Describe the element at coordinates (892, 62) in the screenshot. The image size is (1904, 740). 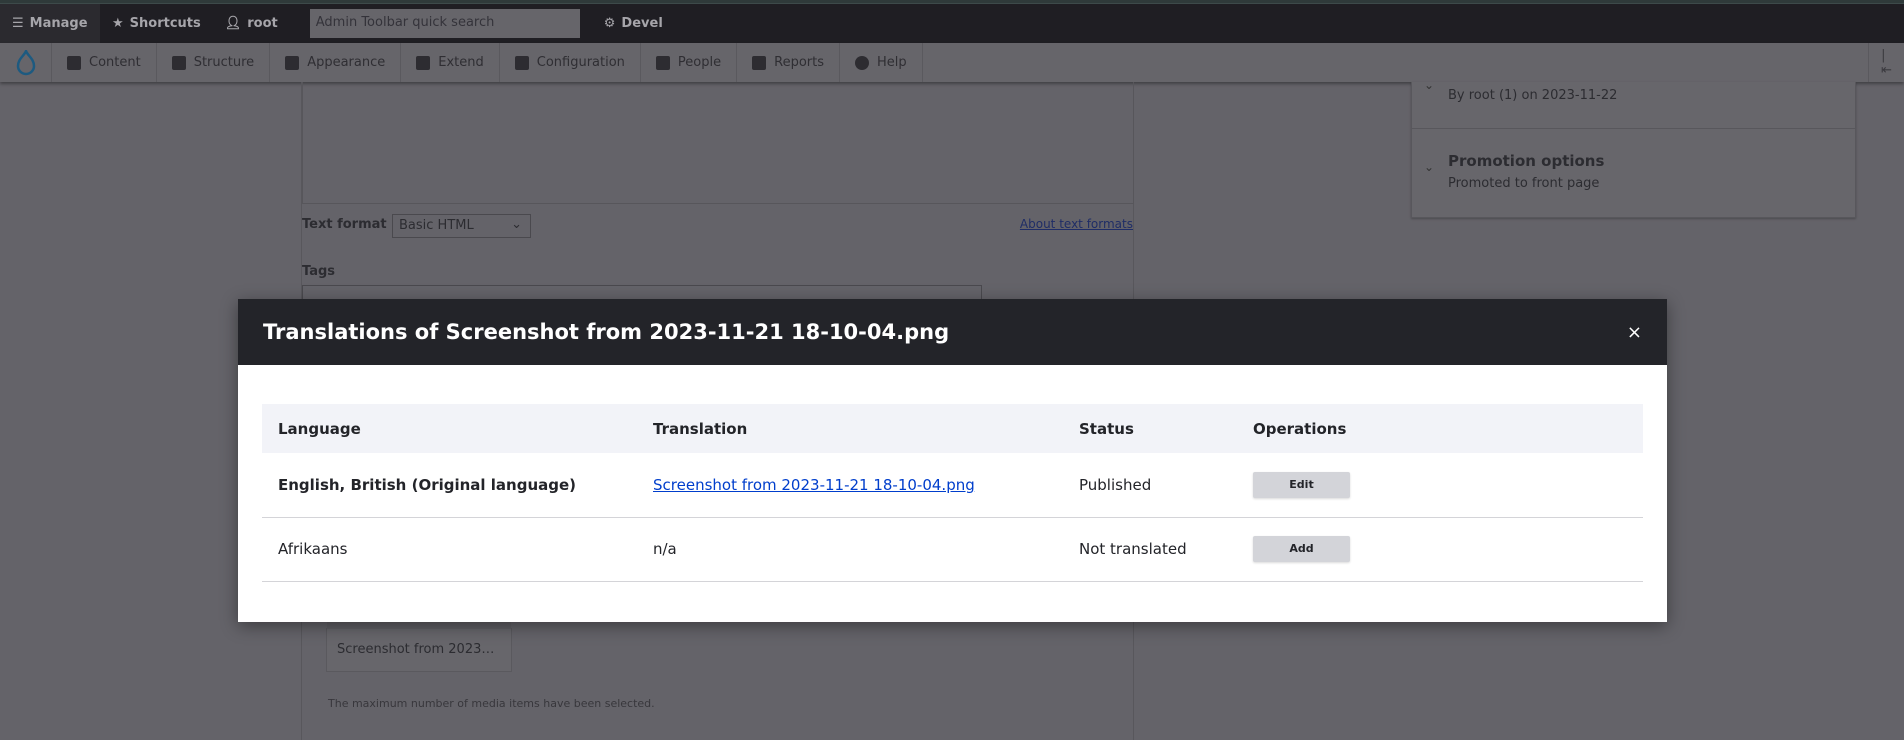
I see `menu-label: Help` at that location.